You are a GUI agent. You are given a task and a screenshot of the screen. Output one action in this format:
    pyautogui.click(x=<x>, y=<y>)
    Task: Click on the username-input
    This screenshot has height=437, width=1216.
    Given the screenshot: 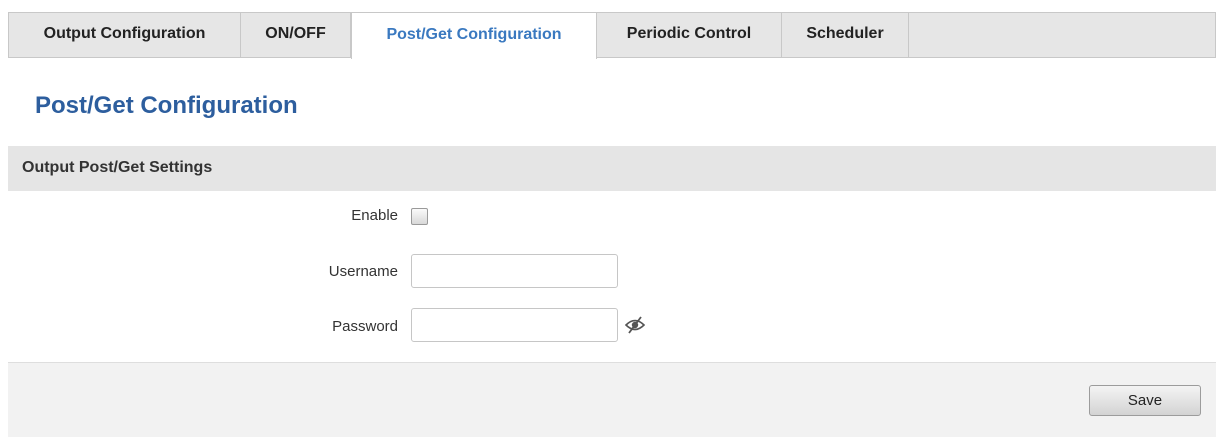 What is the action you would take?
    pyautogui.click(x=514, y=271)
    